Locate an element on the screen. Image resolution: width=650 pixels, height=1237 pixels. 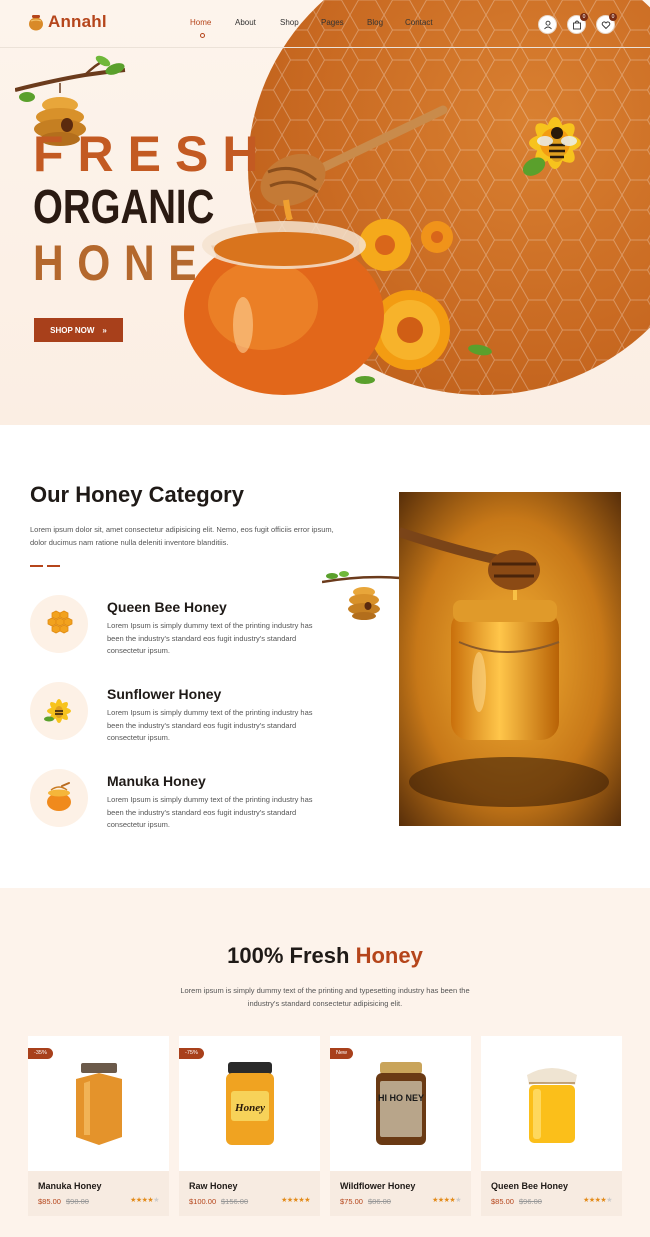
account-button is located at coordinates (547, 24).